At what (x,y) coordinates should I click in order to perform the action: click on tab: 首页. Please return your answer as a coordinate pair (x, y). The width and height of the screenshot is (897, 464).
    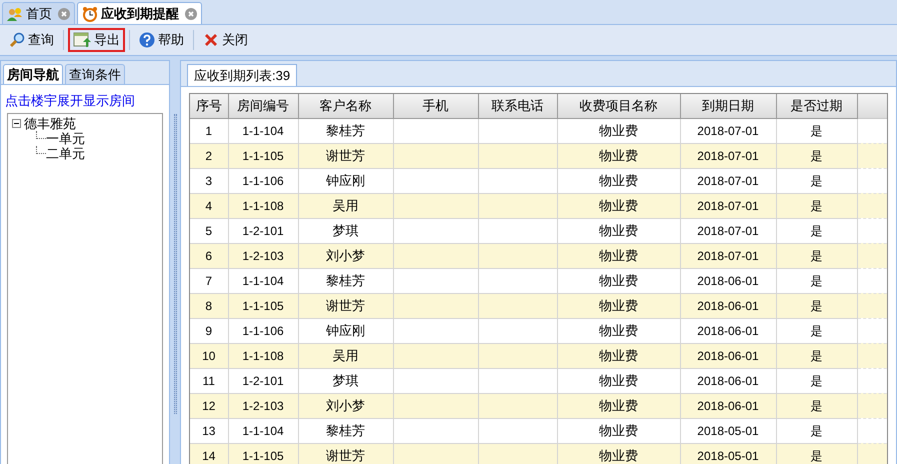
    Looking at the image, I should click on (38, 13).